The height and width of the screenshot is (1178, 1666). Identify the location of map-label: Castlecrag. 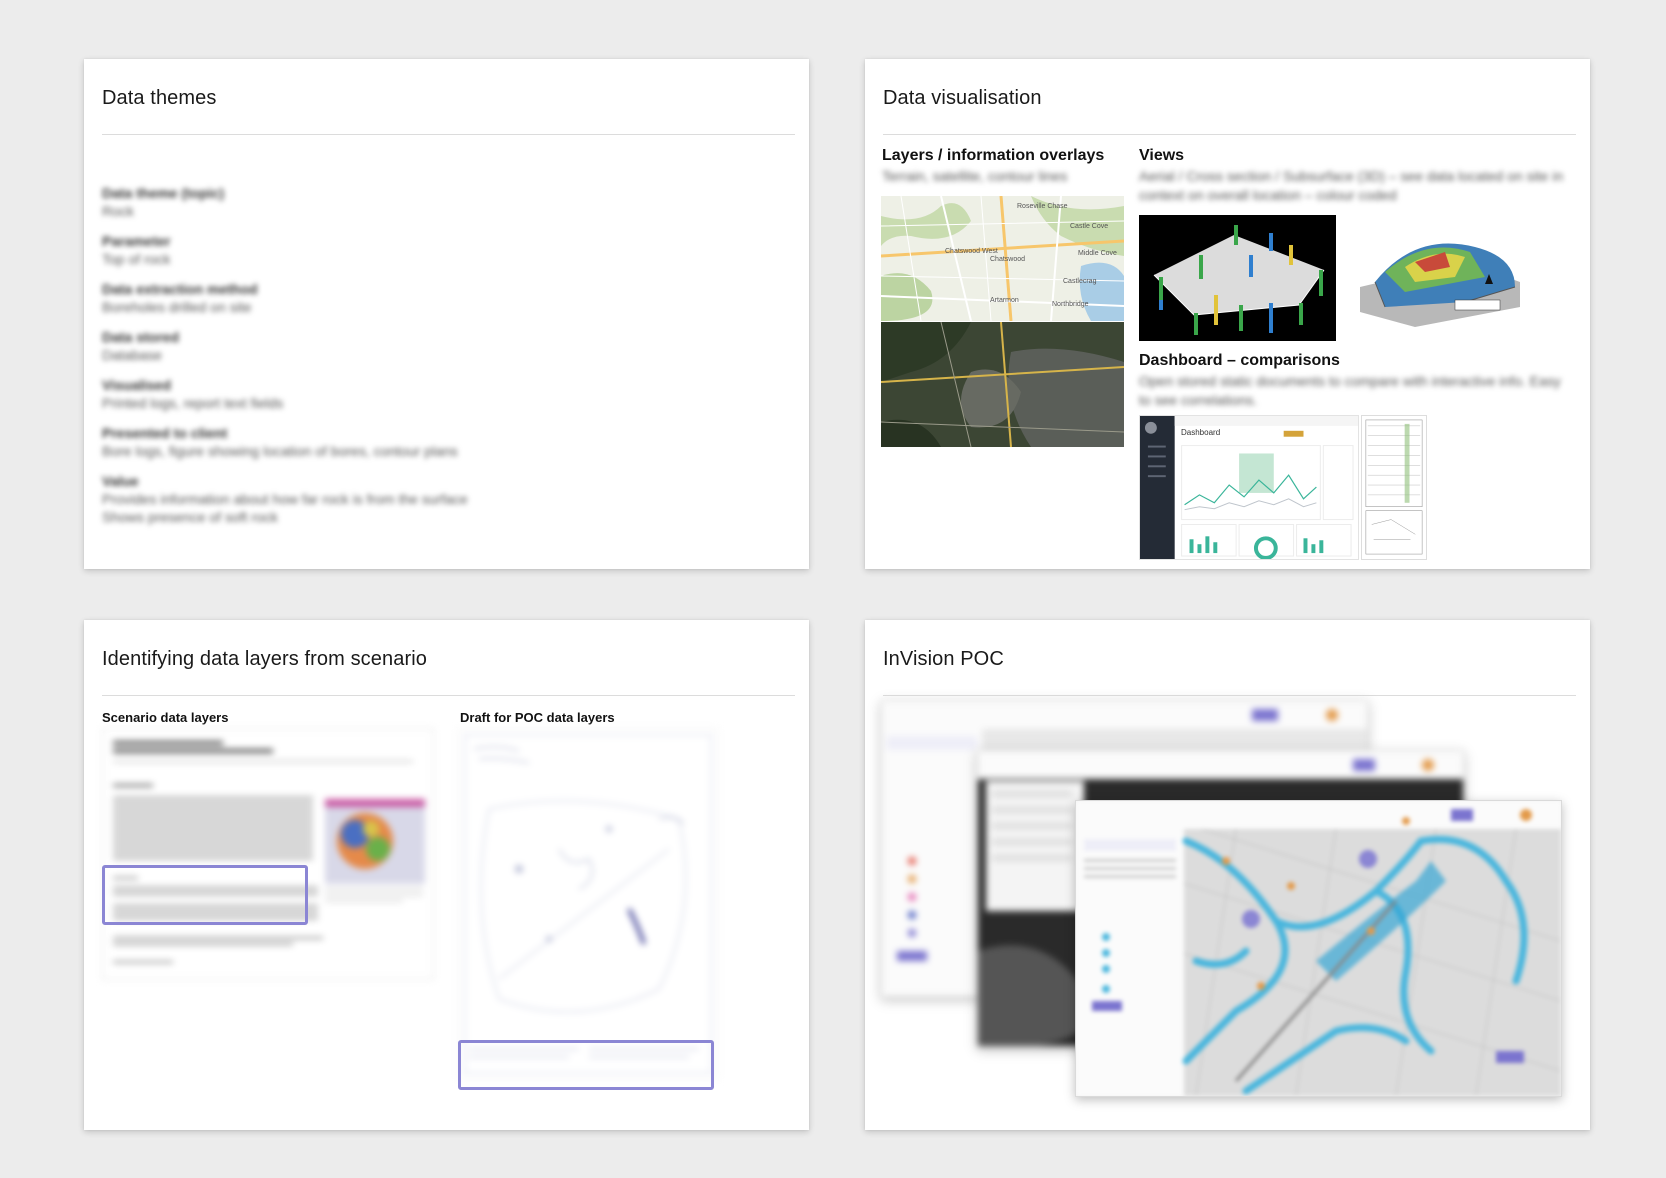
(1080, 281).